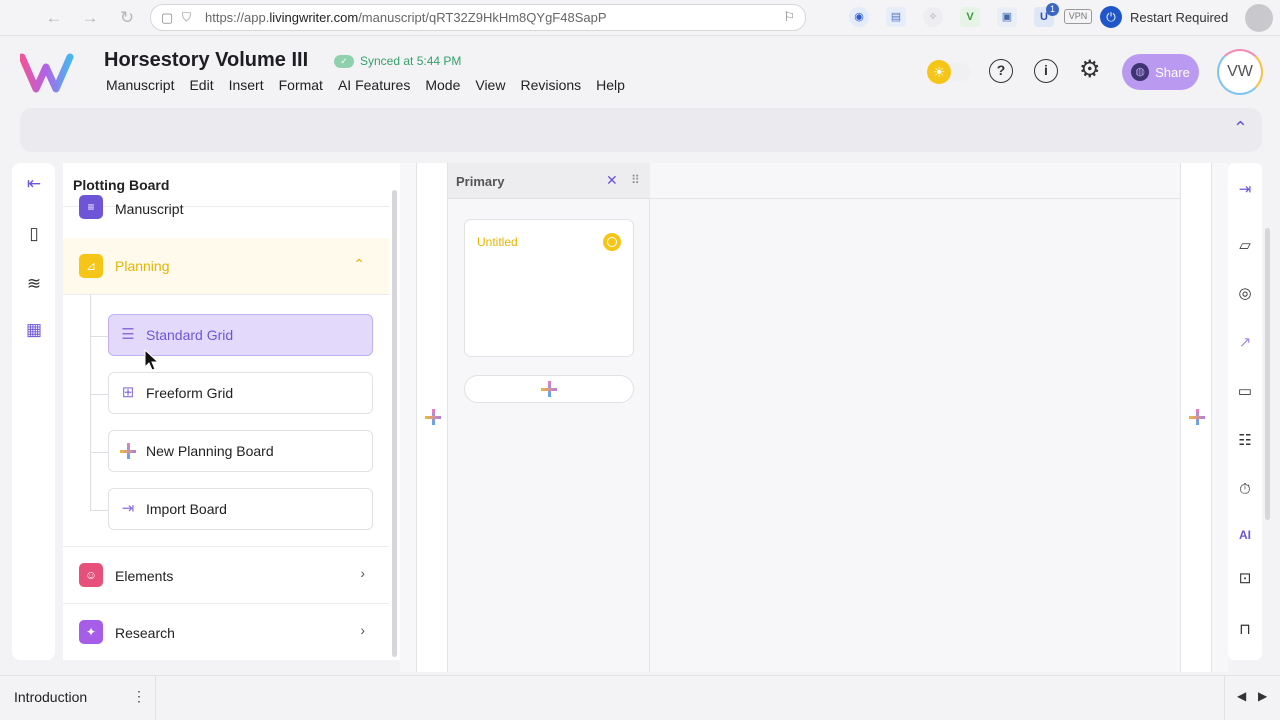 The width and height of the screenshot is (1280, 720). What do you see at coordinates (1245, 294) in the screenshot?
I see `target-icon: ◎` at bounding box center [1245, 294].